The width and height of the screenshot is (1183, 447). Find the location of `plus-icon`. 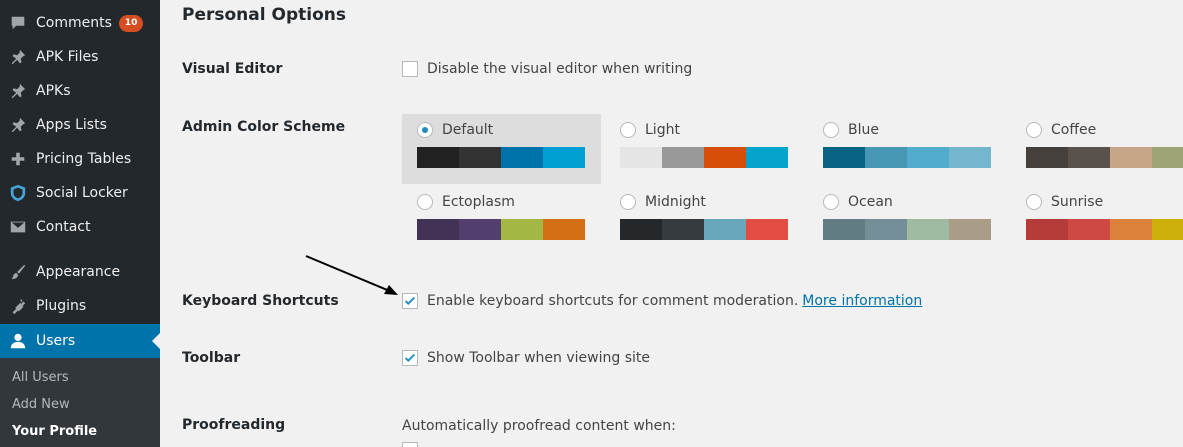

plus-icon is located at coordinates (18, 159).